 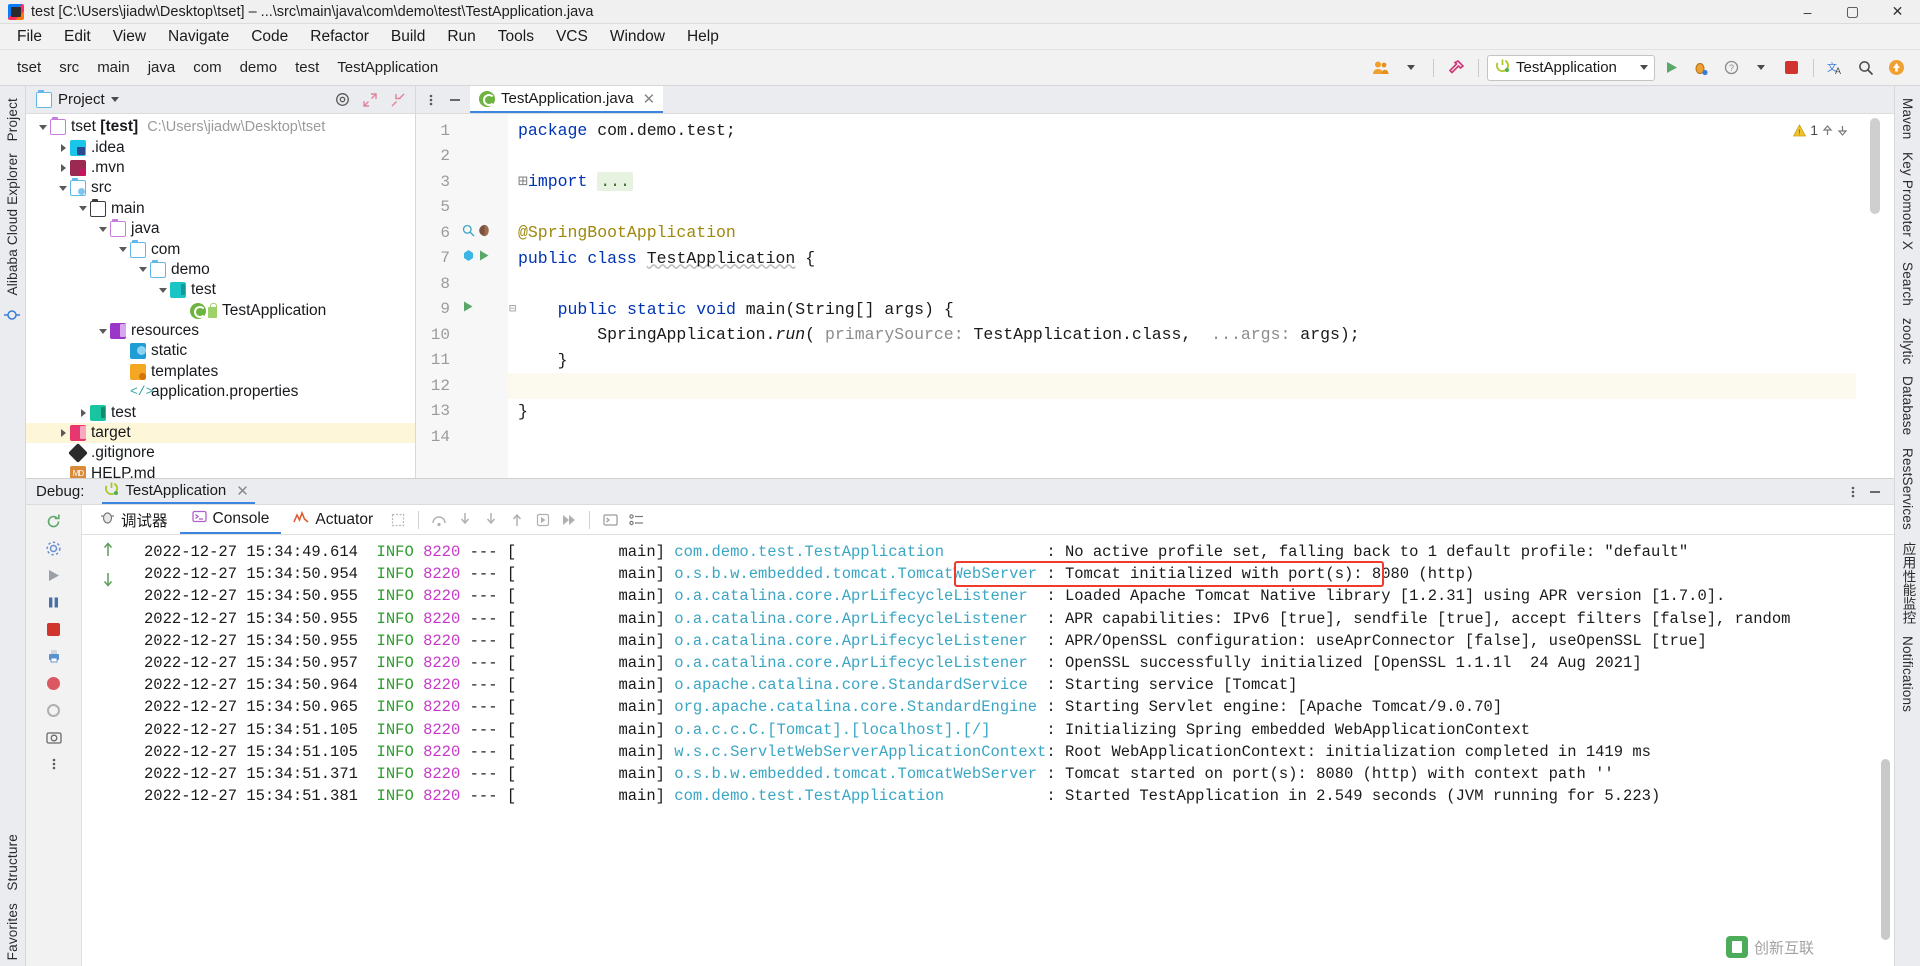 I want to click on gutter-line-11: 11, so click(x=462, y=361).